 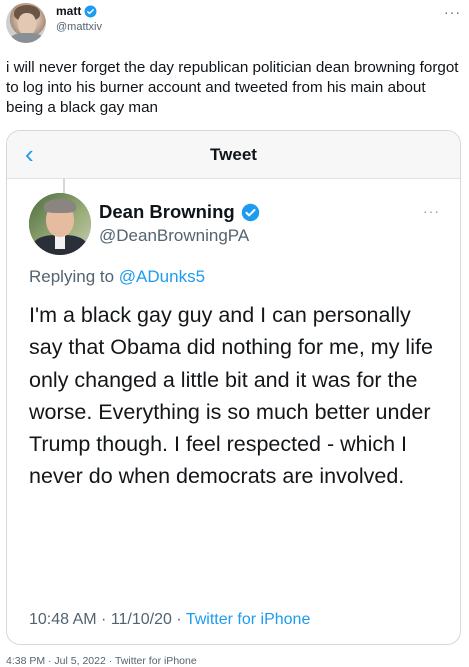 What do you see at coordinates (167, 211) in the screenshot?
I see `screenshot-author-name: Dean Browning` at bounding box center [167, 211].